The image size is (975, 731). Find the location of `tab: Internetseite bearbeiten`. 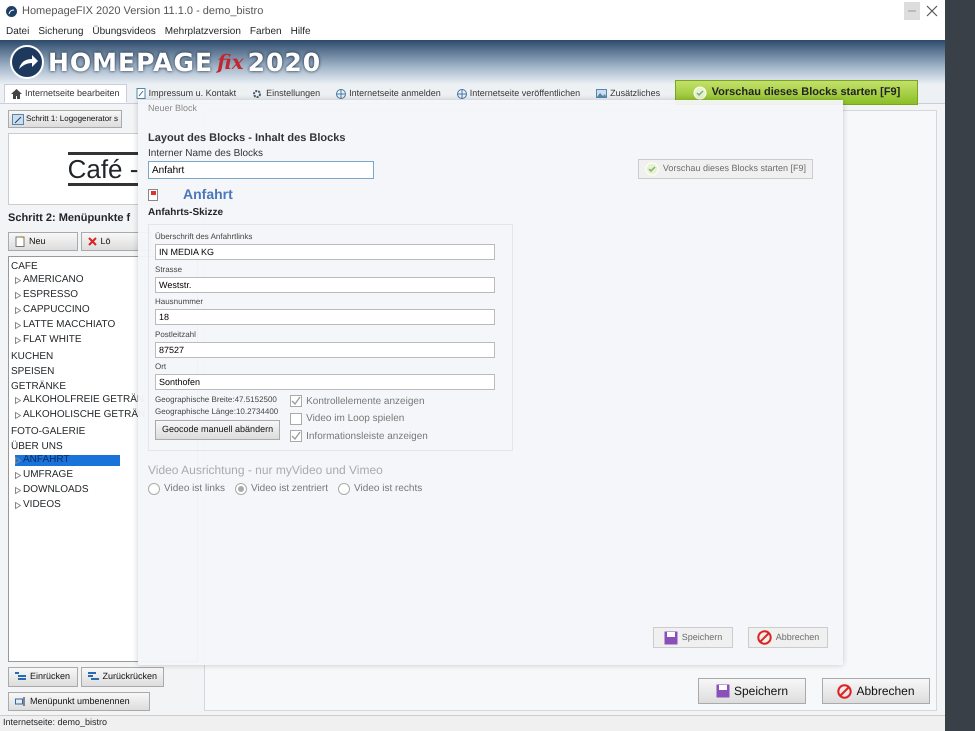

tab: Internetseite bearbeiten is located at coordinates (65, 93).